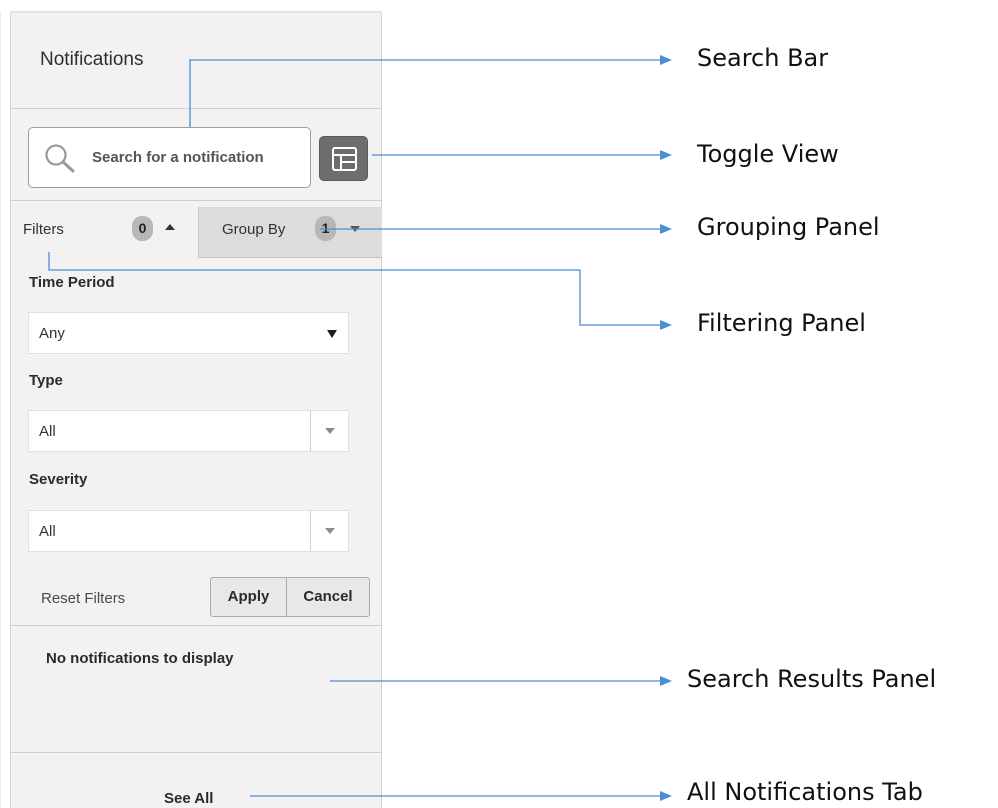  What do you see at coordinates (788, 227) in the screenshot?
I see `callout-grouping-panel: Grouping Panel` at bounding box center [788, 227].